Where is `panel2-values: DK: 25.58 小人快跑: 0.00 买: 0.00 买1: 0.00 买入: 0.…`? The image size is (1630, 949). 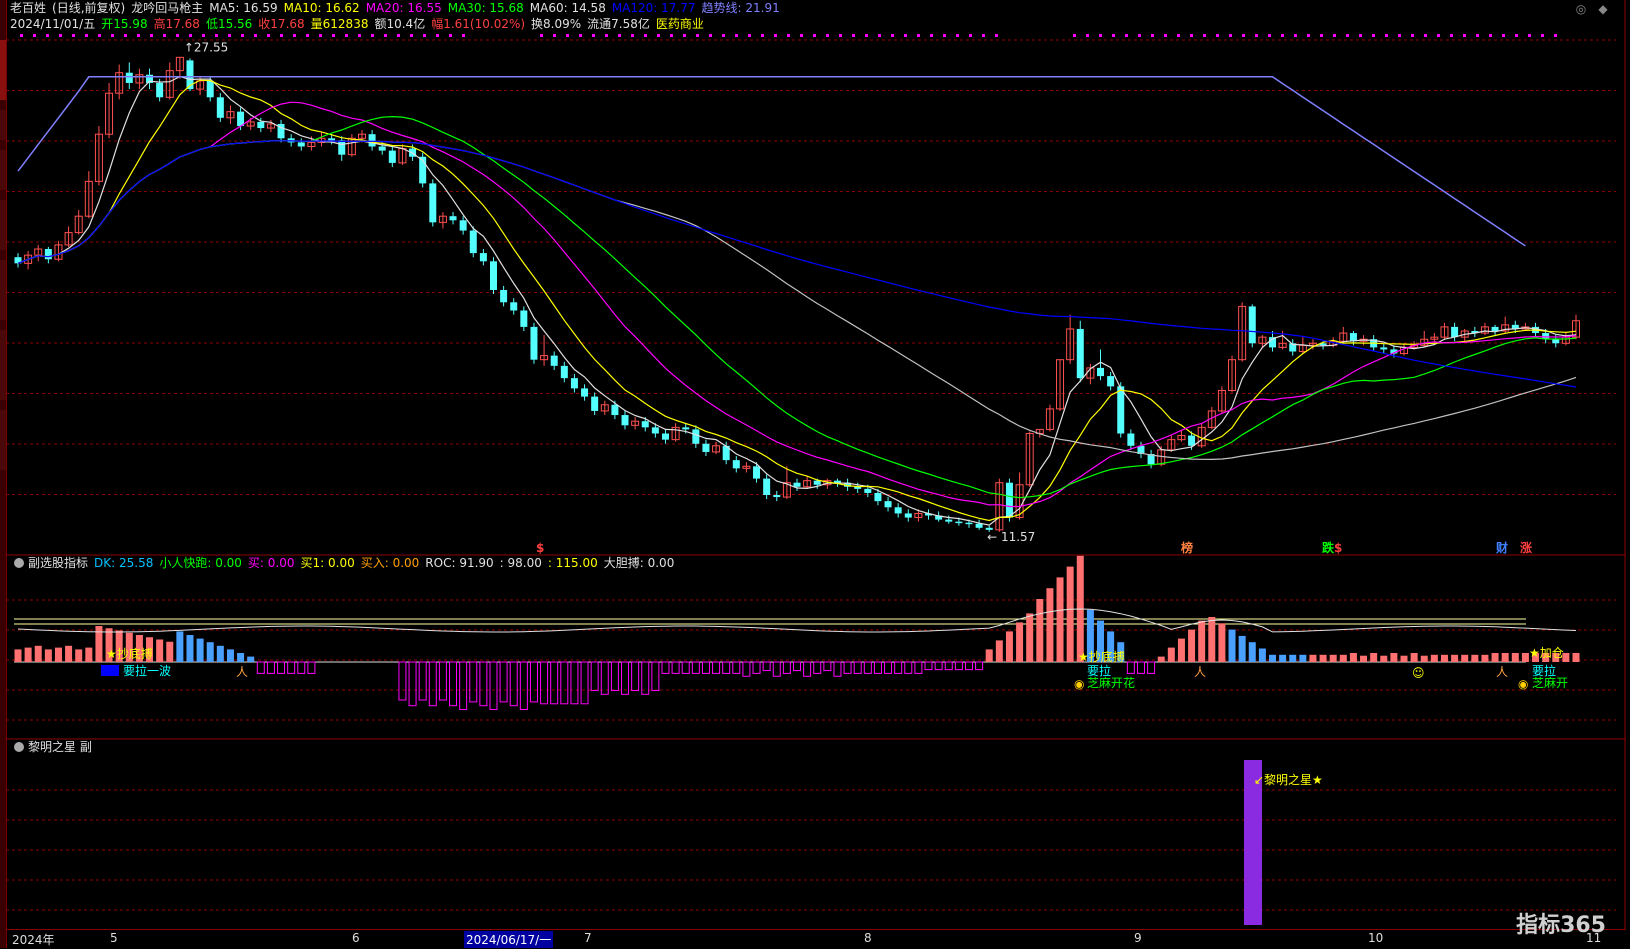 panel2-values: DK: 25.58 小人快跑: 0.00 买: 0.00 买1: 0.00 买入: 0.… is located at coordinates (387, 563).